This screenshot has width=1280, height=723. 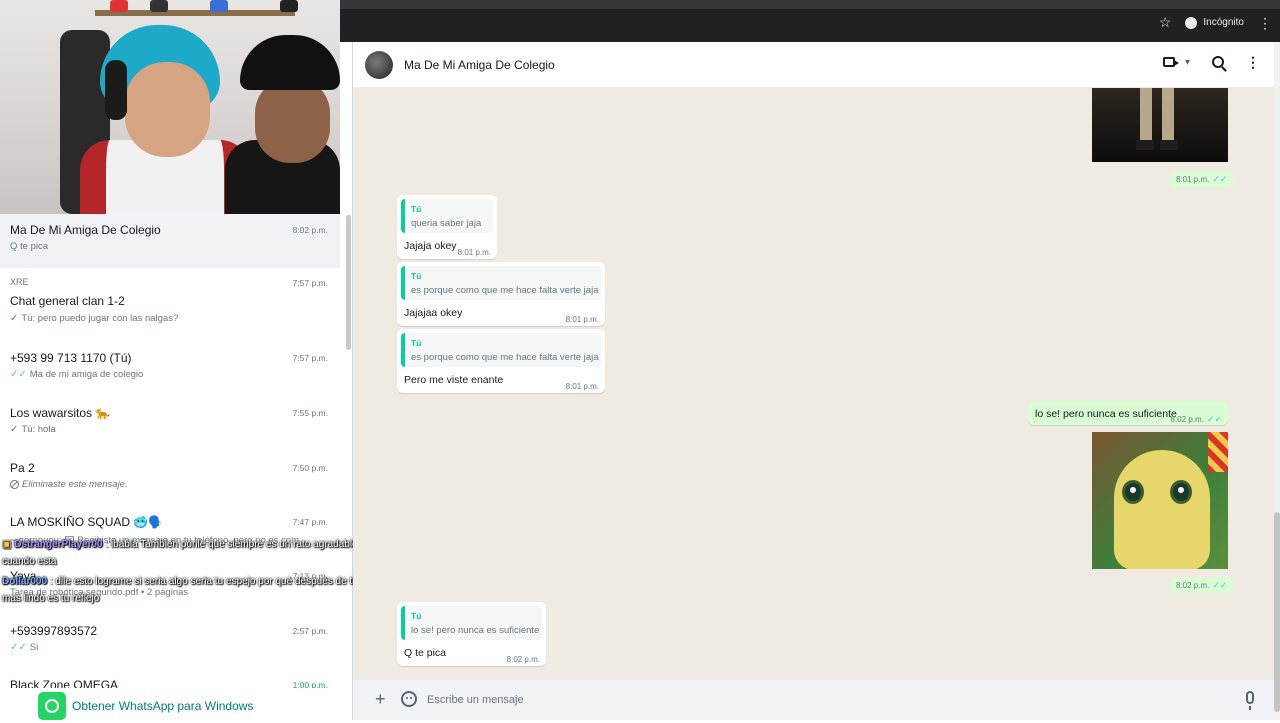 I want to click on chat-preview: ✓✓ Ma de mi amiga de colegio, so click(x=76, y=374).